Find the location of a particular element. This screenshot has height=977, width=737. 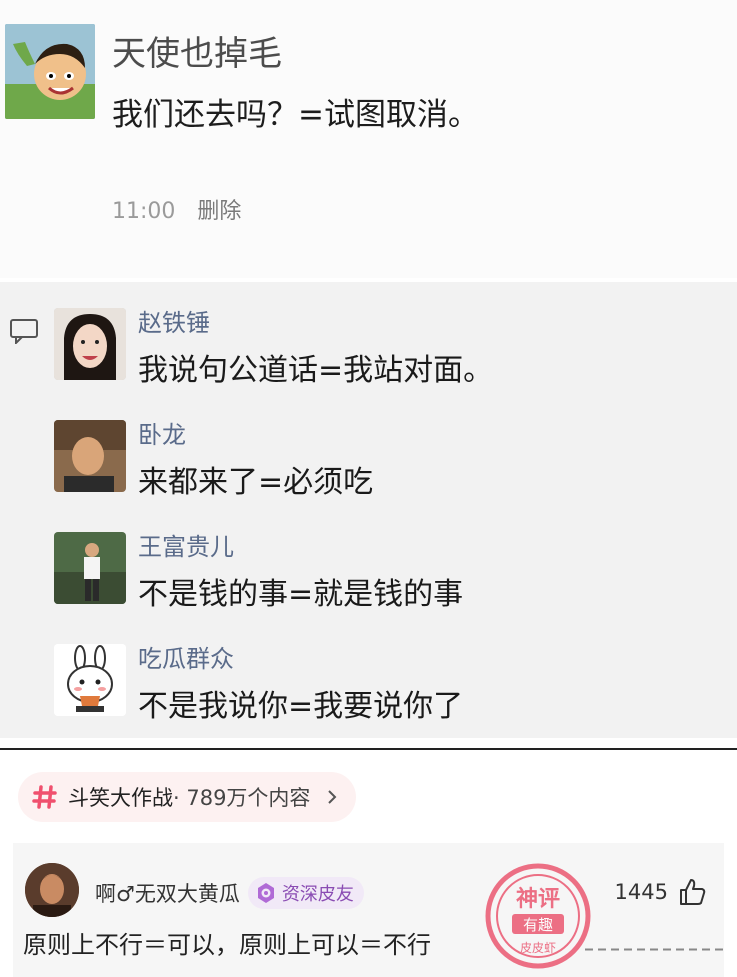

user-level-badge: 资深皮友 is located at coordinates (305, 893).